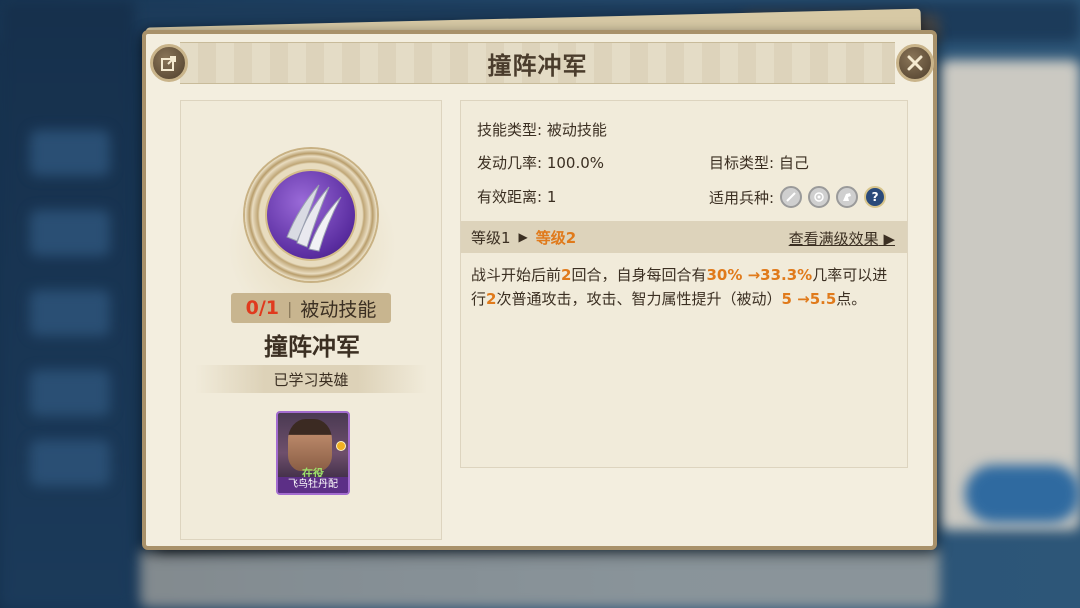 The width and height of the screenshot is (1080, 608). What do you see at coordinates (1010, 295) in the screenshot?
I see `background-right-panel` at bounding box center [1010, 295].